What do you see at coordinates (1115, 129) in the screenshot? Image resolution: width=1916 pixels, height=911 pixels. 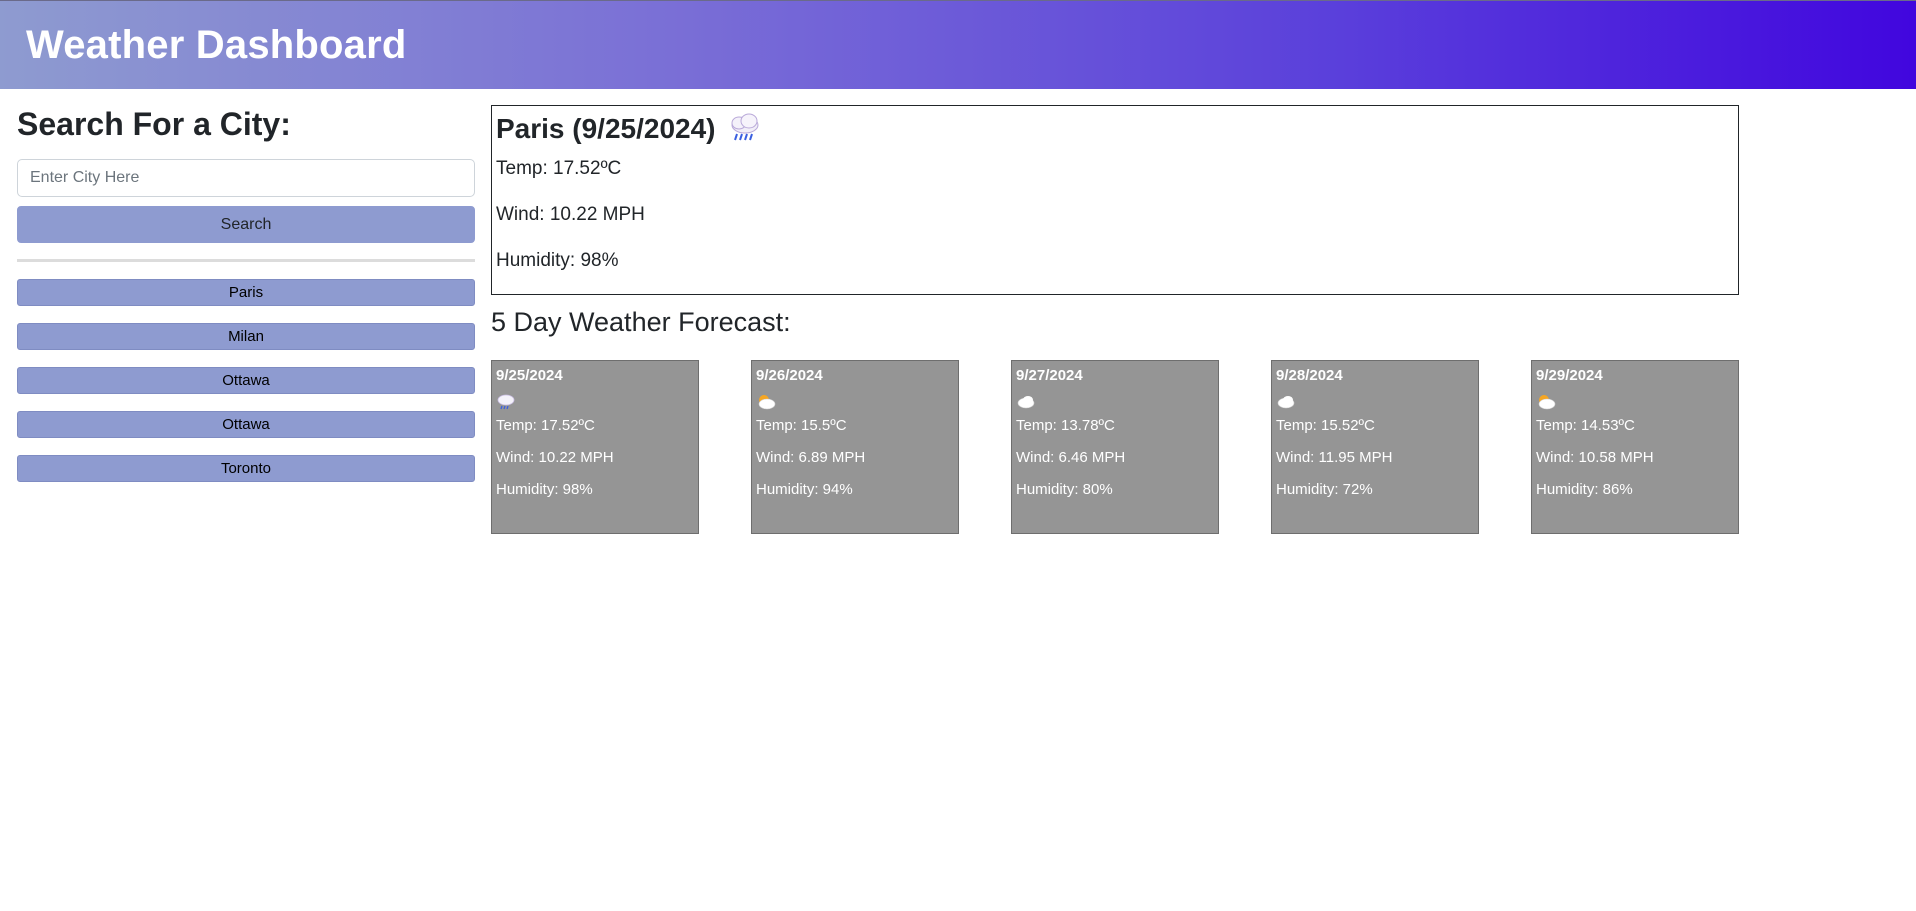 I see `current-weather-header: Paris (9/25/2024)` at bounding box center [1115, 129].